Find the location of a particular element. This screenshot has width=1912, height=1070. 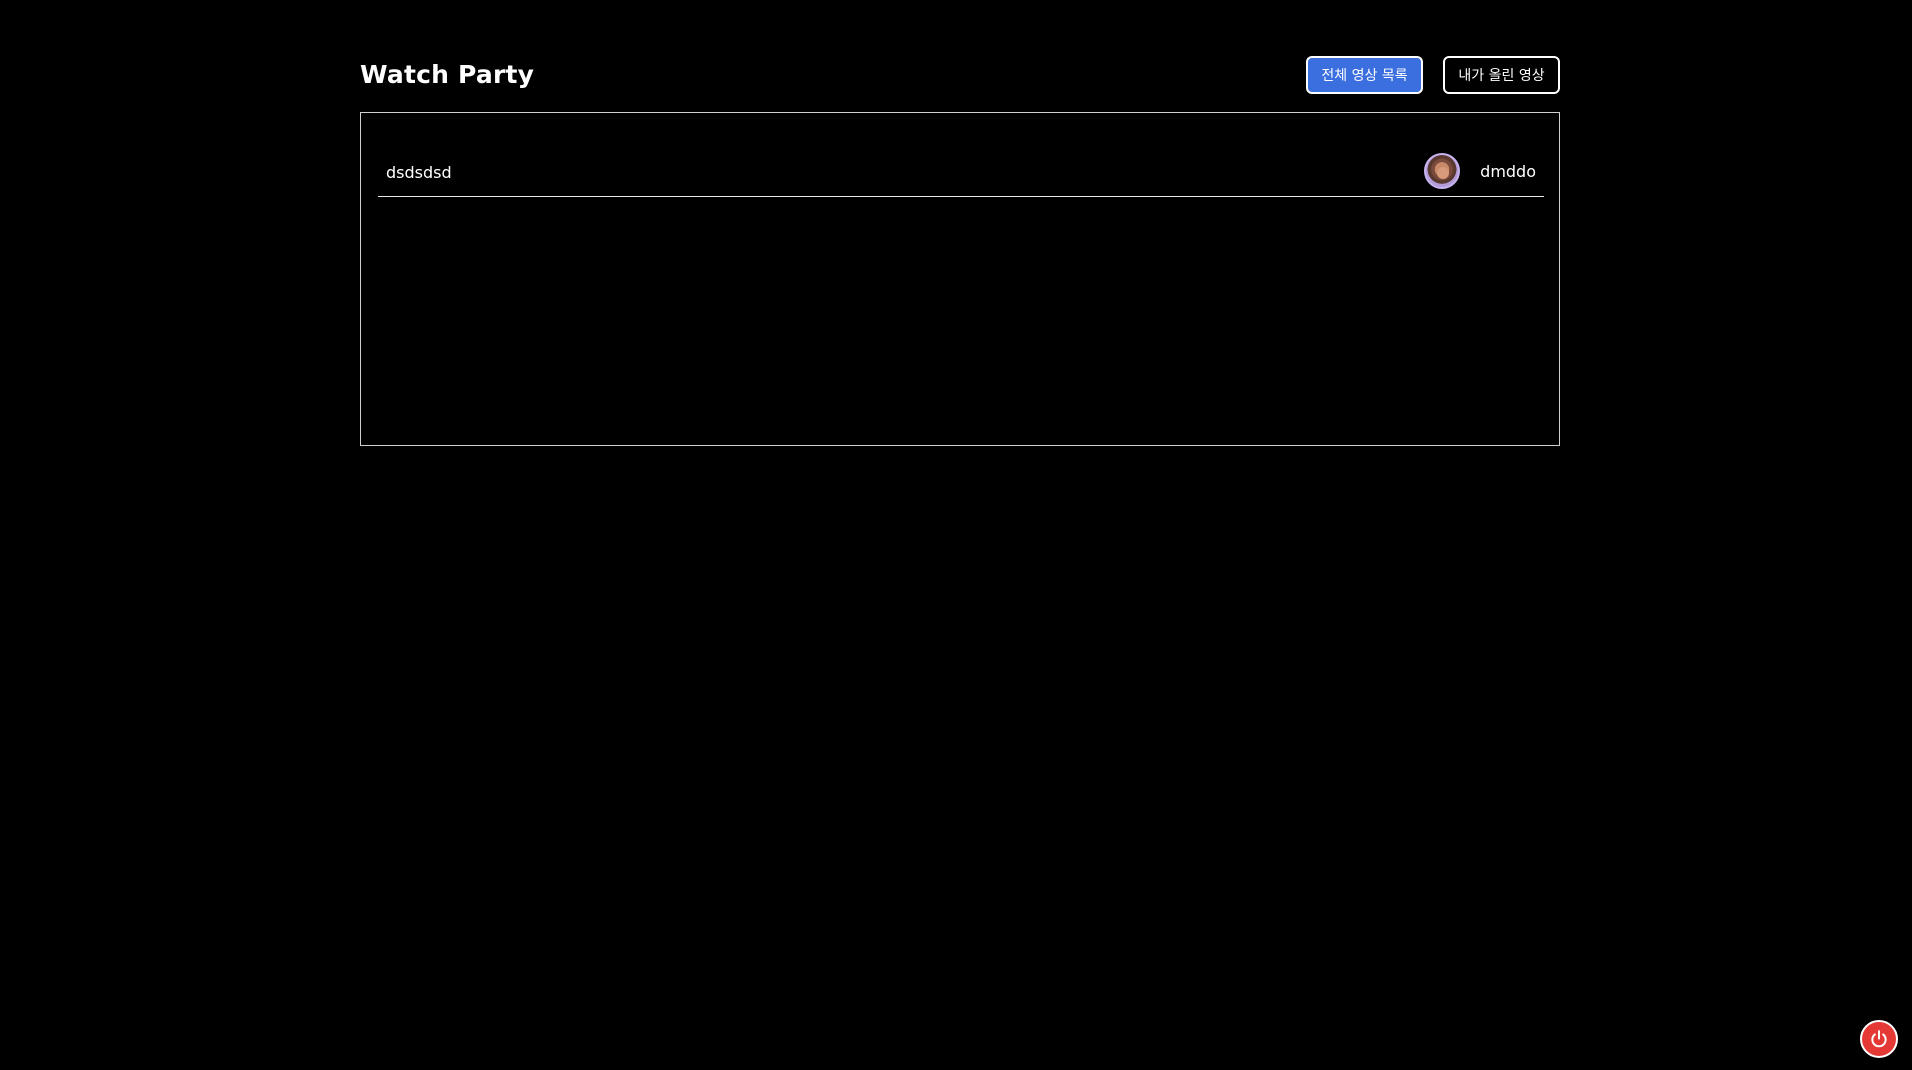

uploader-info: dmddo is located at coordinates (1480, 171).